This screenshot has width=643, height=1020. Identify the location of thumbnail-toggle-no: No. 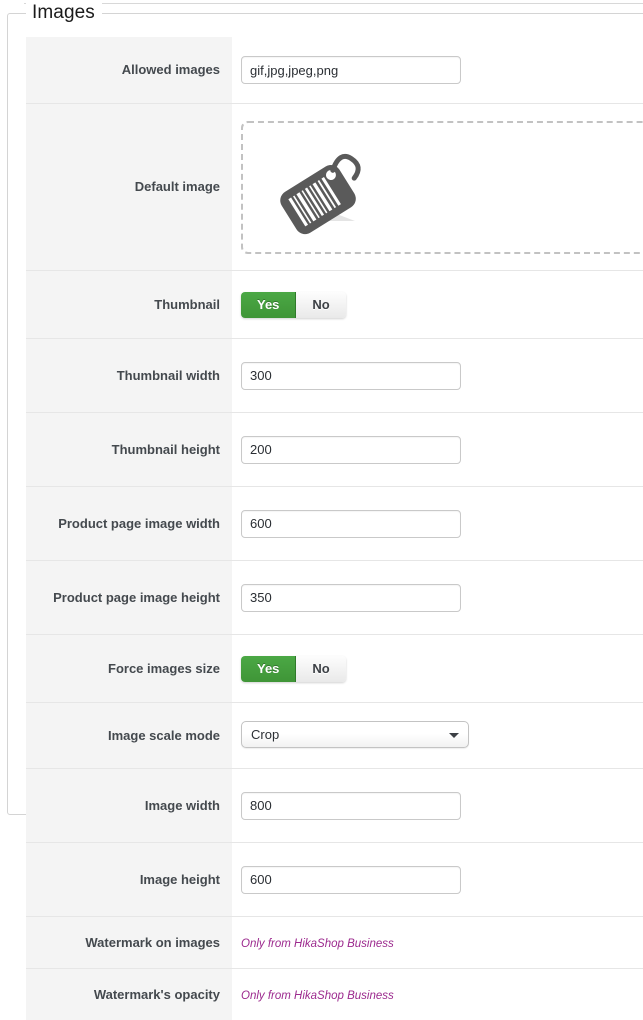
(320, 305).